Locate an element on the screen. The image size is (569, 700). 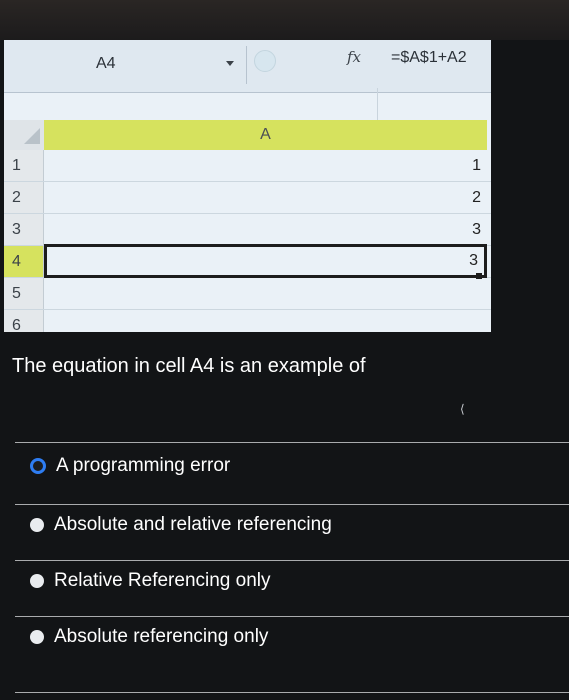
option-absolute-only: Absolute referencing only is located at coordinates (149, 637).